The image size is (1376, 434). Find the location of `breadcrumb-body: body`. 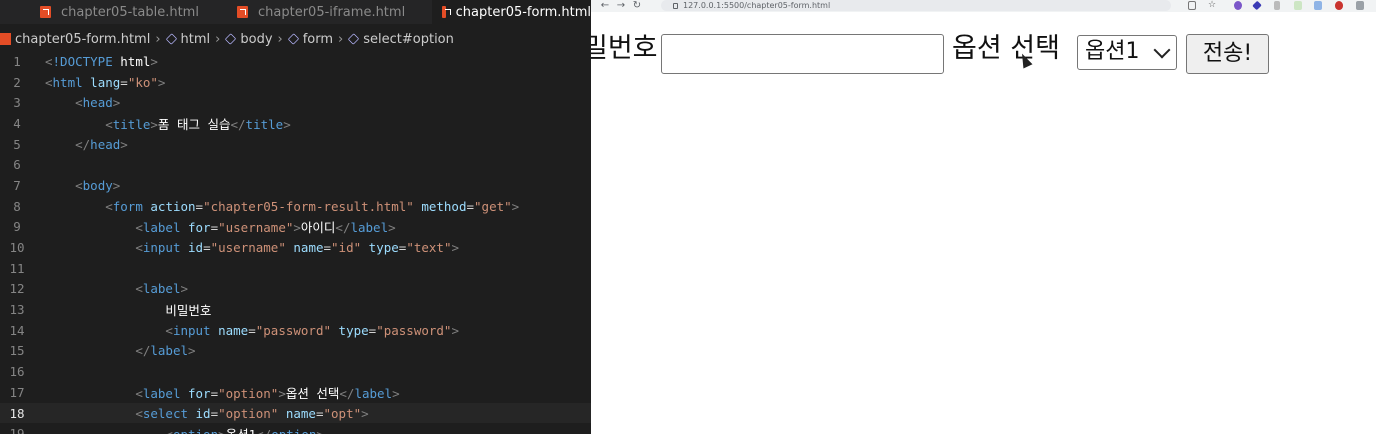

breadcrumb-body: body is located at coordinates (256, 39).